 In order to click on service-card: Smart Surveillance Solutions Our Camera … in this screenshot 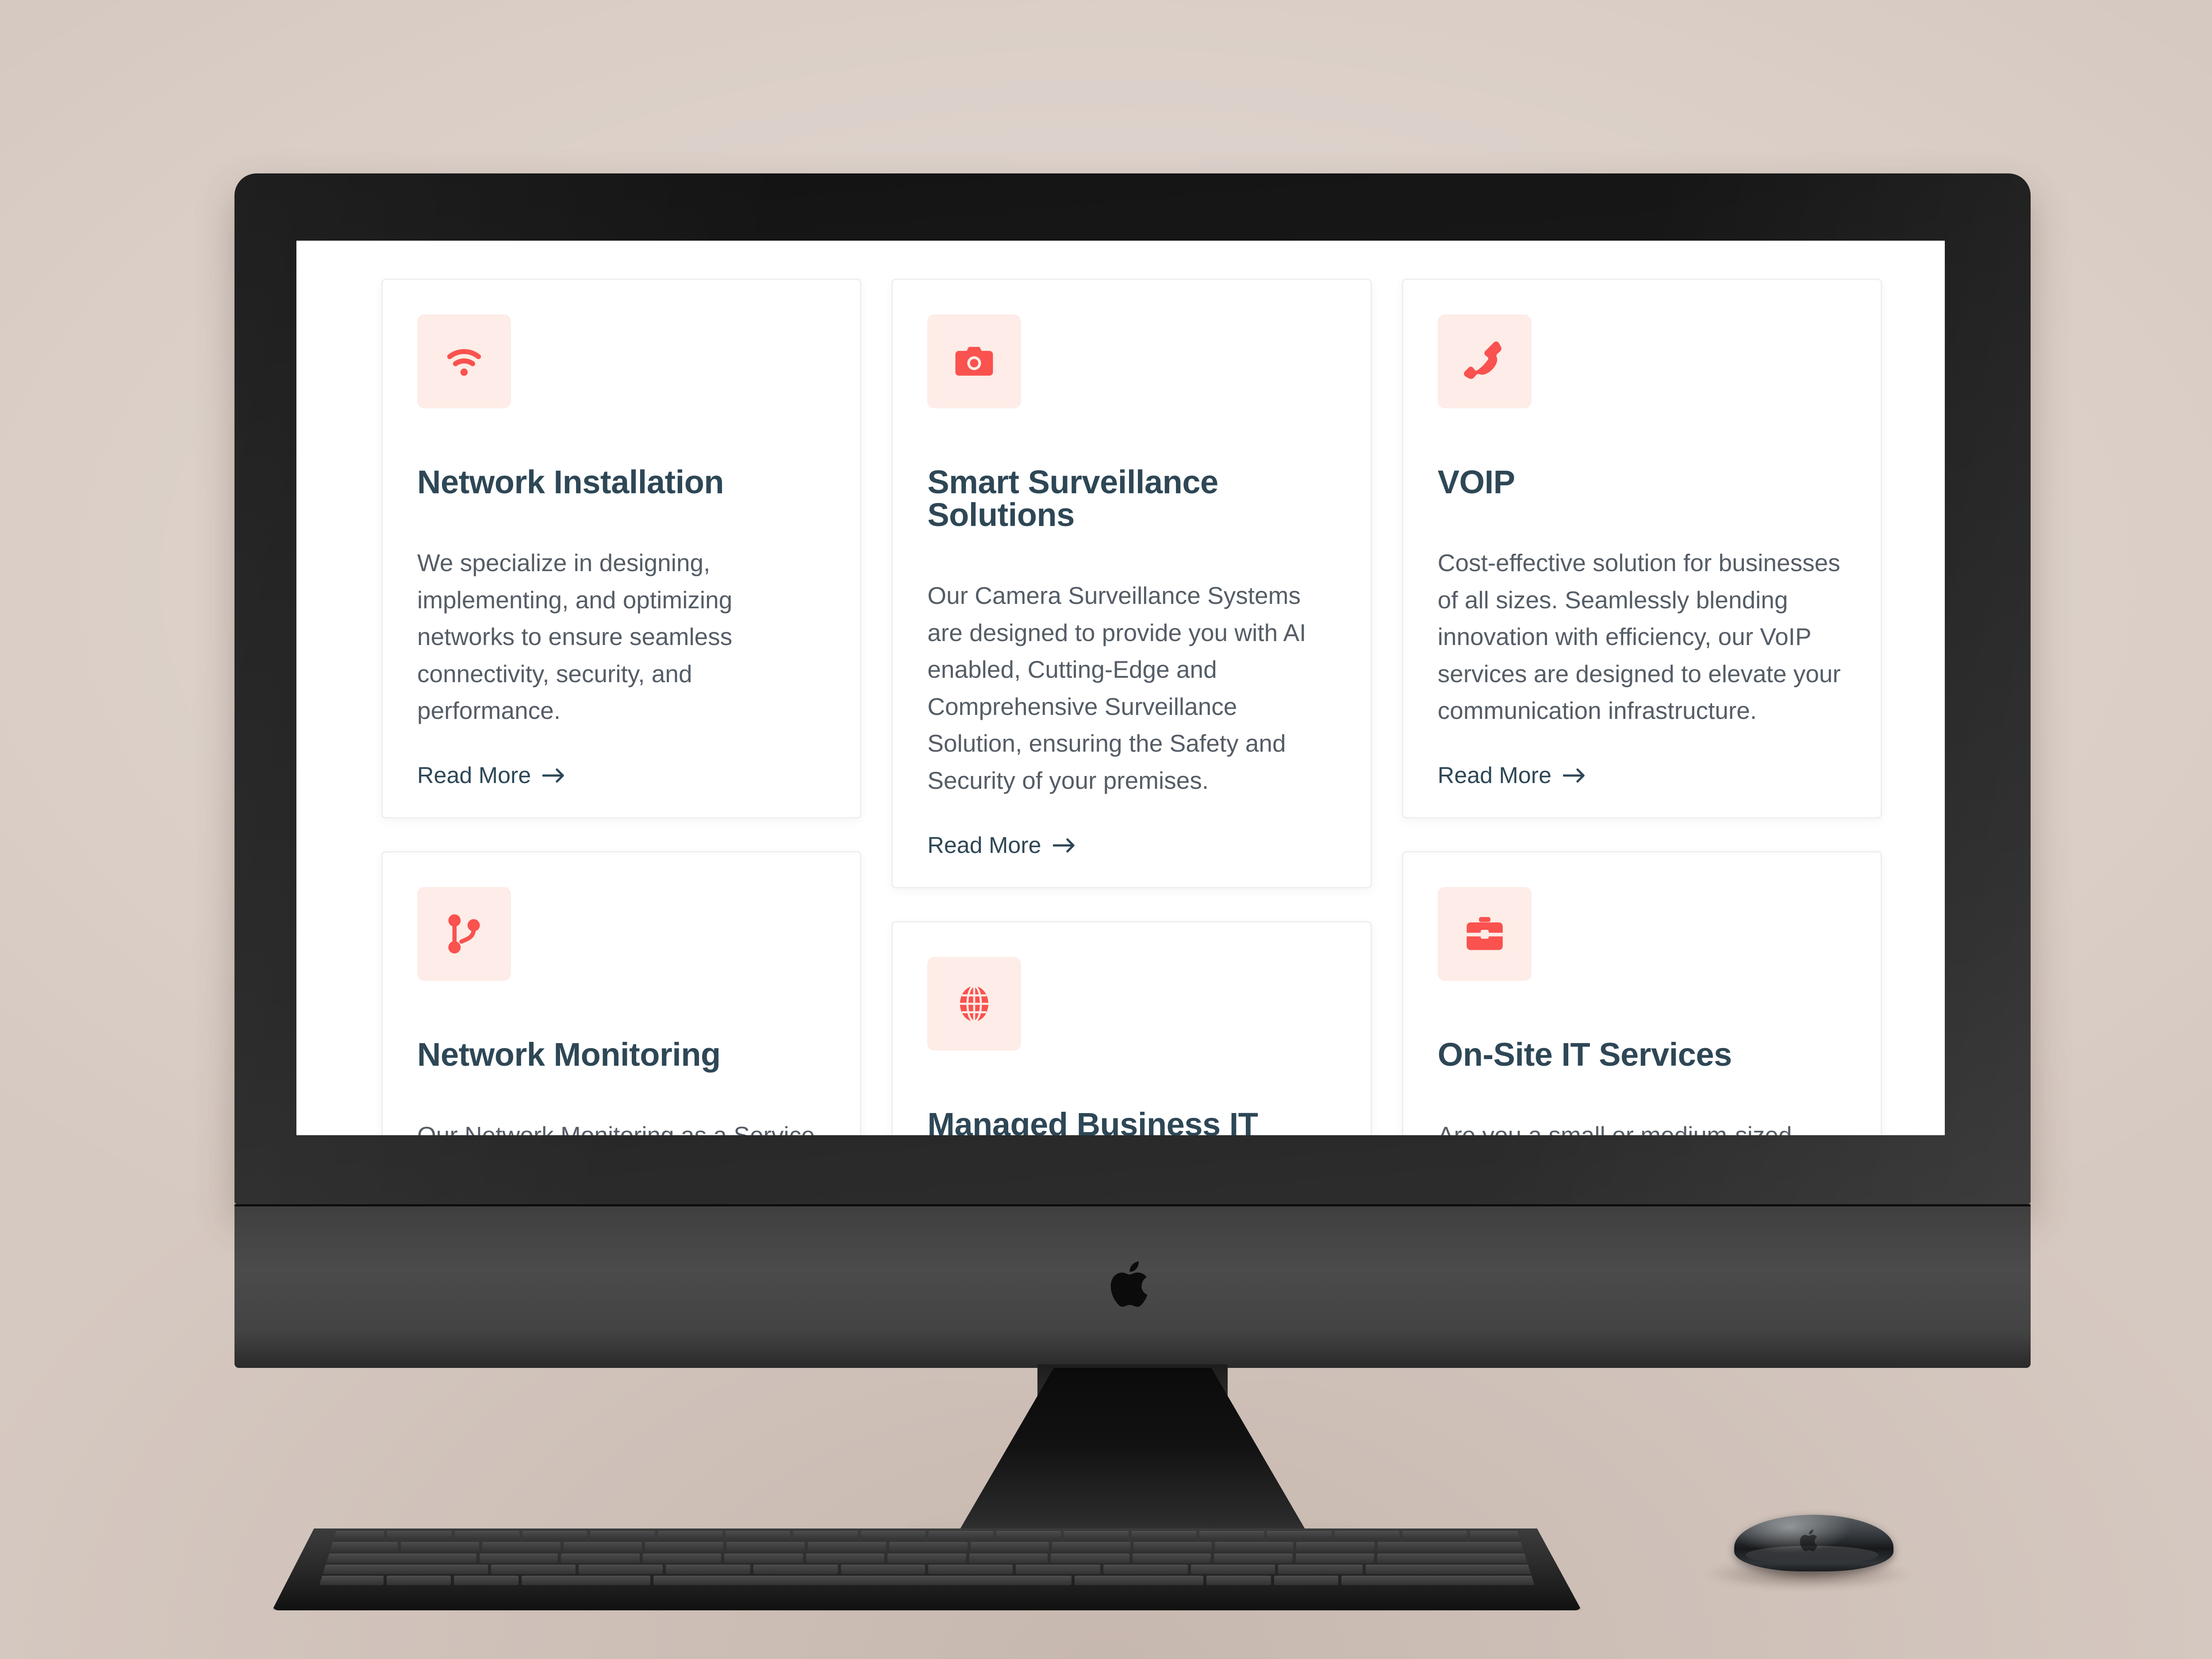, I will do `click(1132, 584)`.